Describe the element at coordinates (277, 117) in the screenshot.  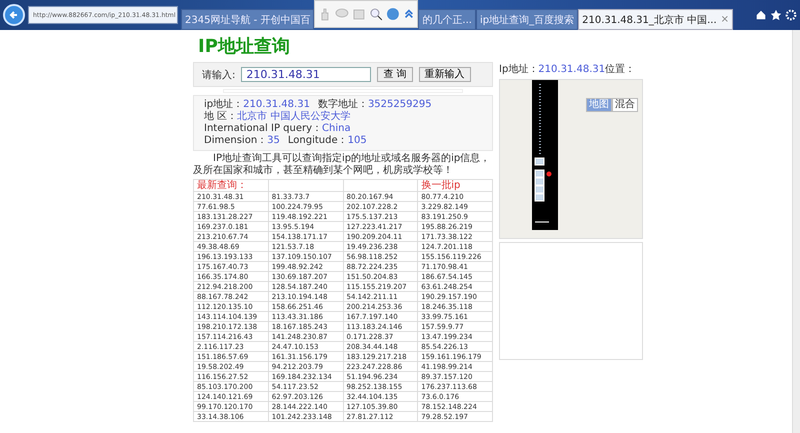
I see `info-text: 地 区：北京市 中国人民公安大学` at that location.